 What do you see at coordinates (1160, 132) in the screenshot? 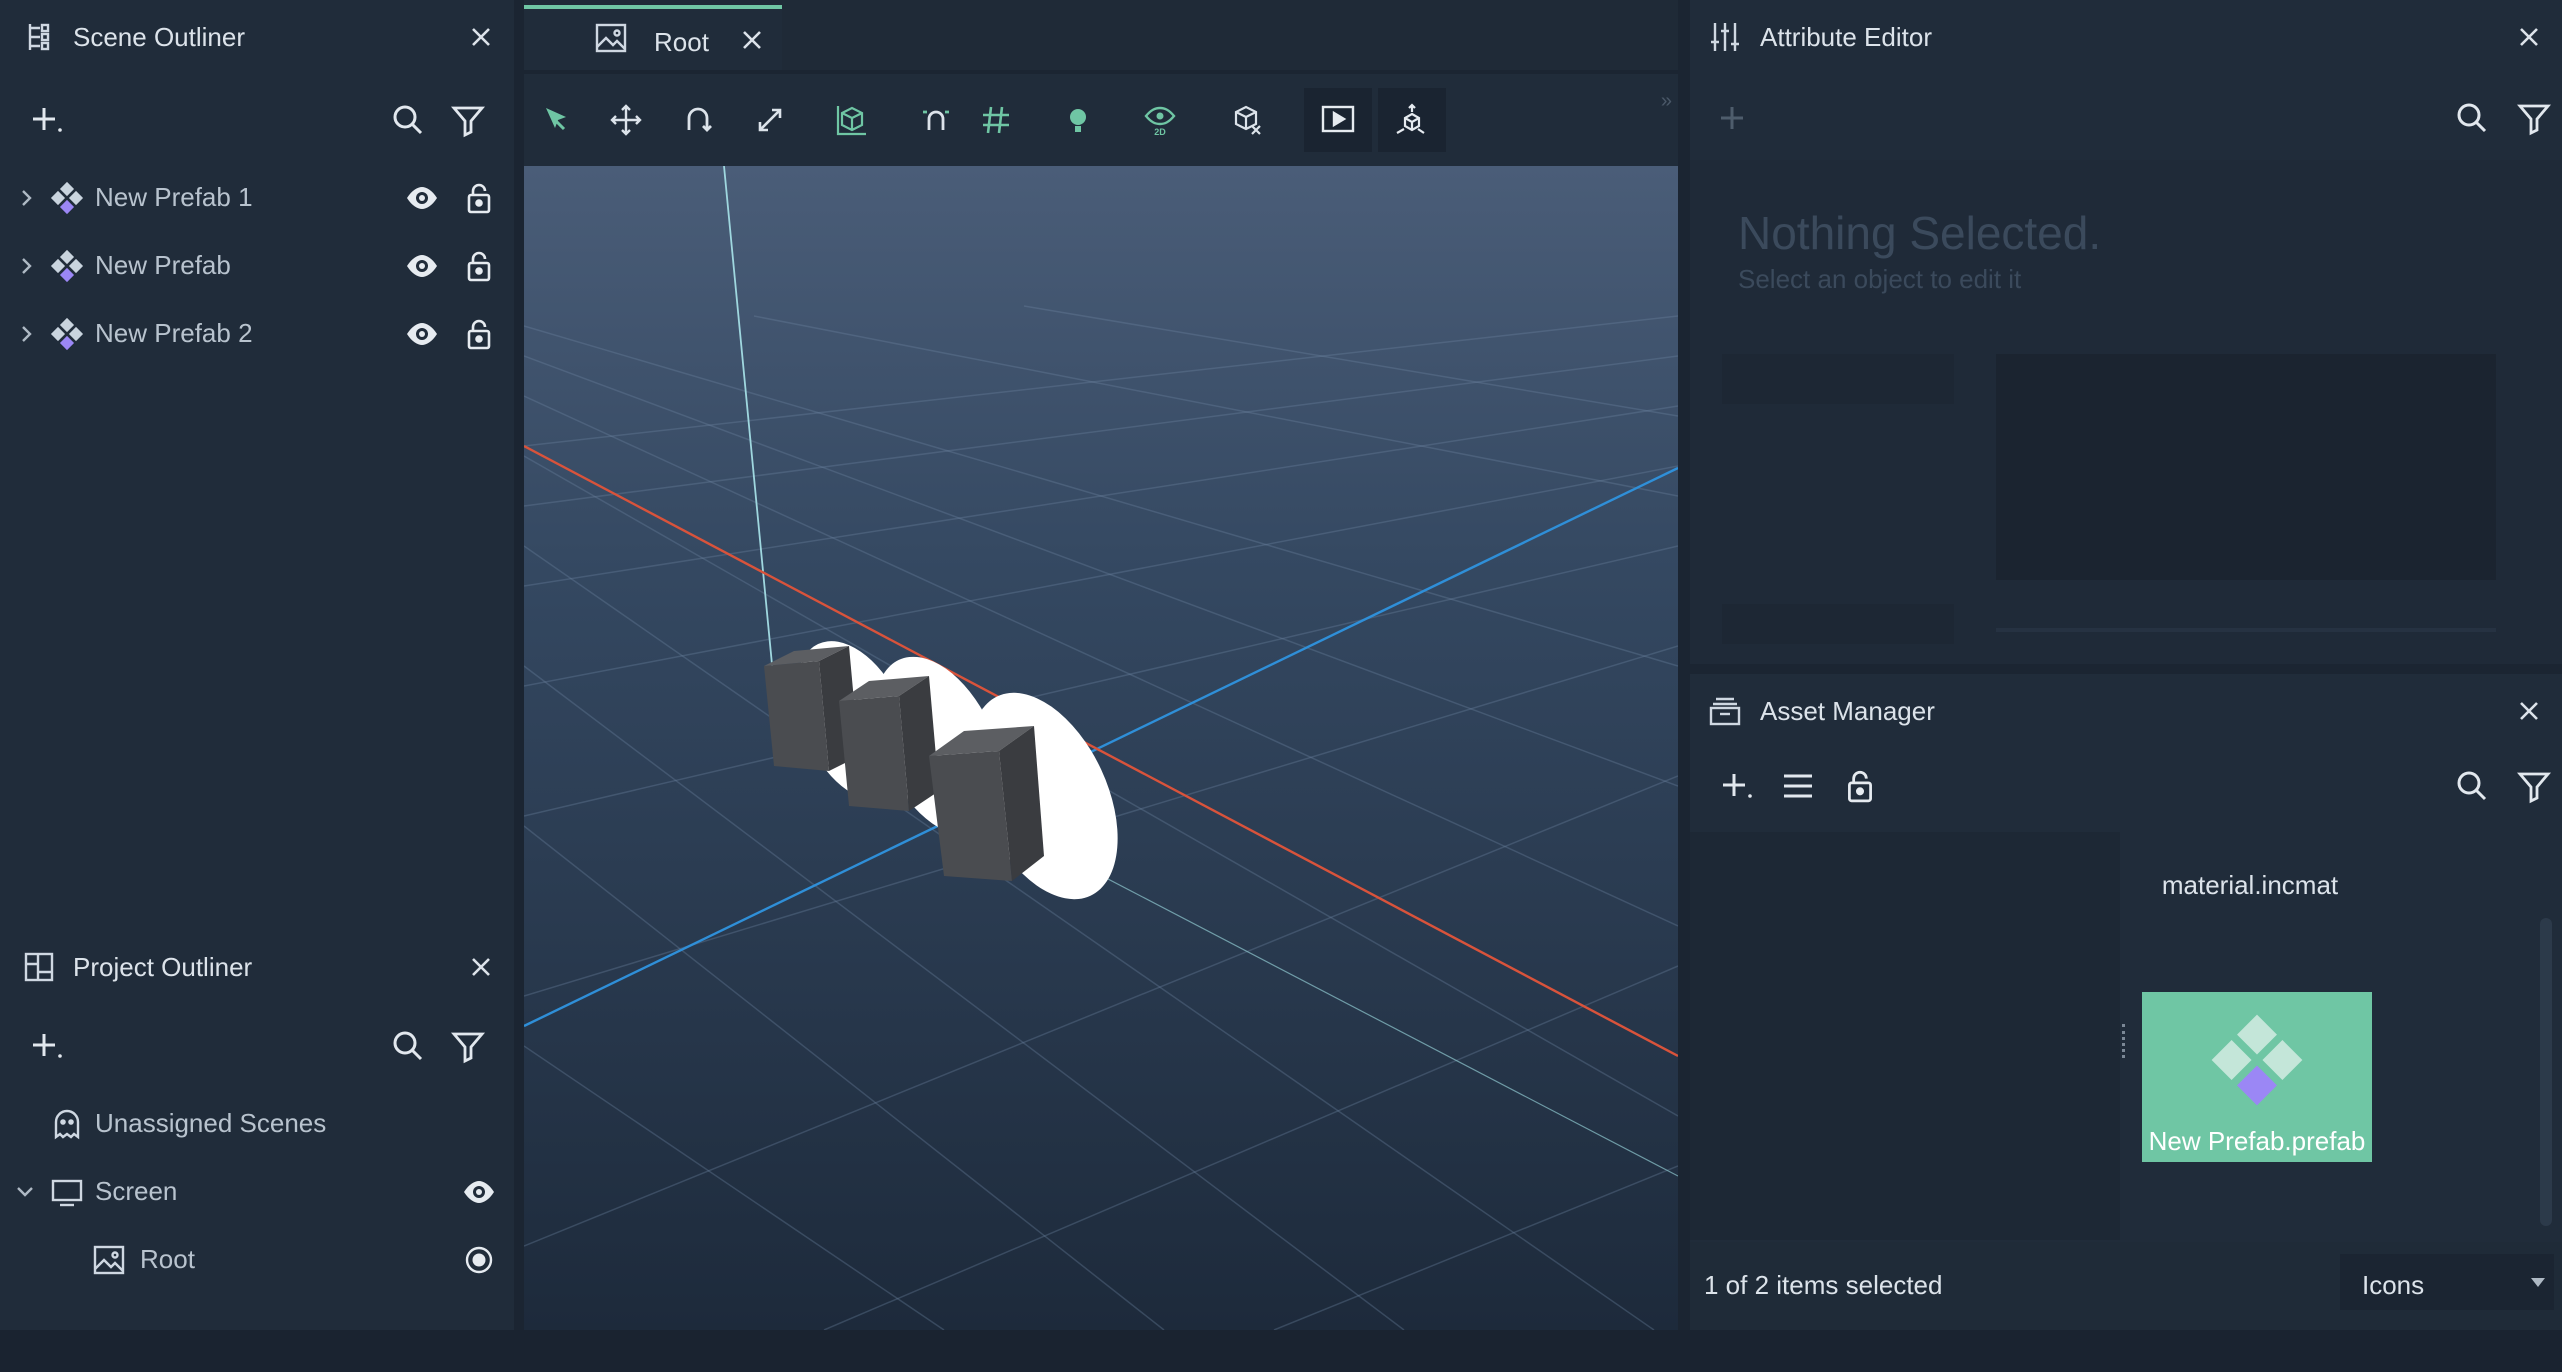
I see `svg-text: 2D` at bounding box center [1160, 132].